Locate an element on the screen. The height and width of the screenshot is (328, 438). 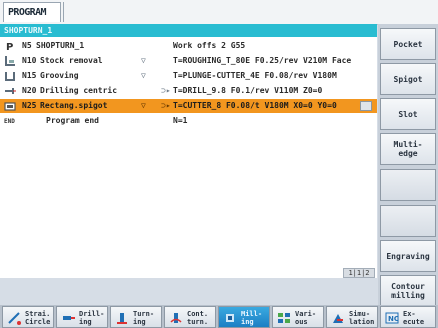
svg-text: NC is located at coordinates (393, 319).